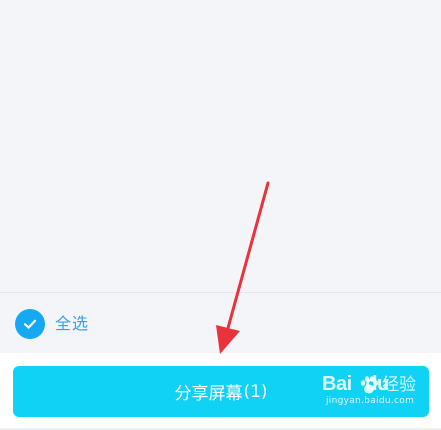 The width and height of the screenshot is (441, 430). What do you see at coordinates (208, 394) in the screenshot?
I see `share-button-label: 分享屏幕` at bounding box center [208, 394].